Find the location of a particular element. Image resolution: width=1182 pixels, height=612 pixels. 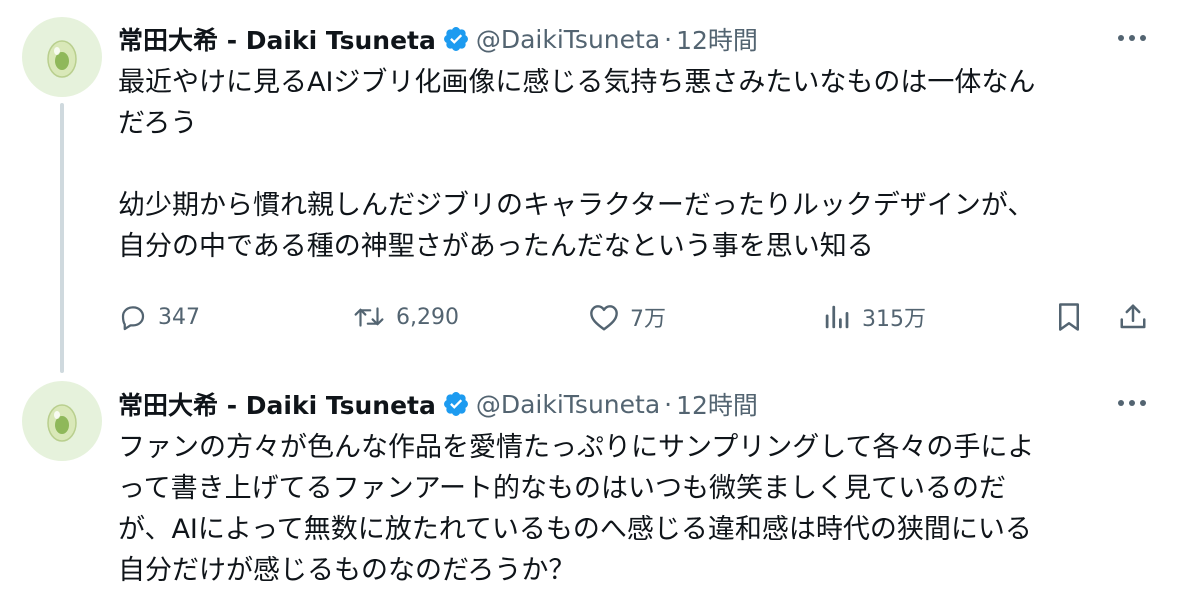

views-button: 315万 is located at coordinates (874, 317).